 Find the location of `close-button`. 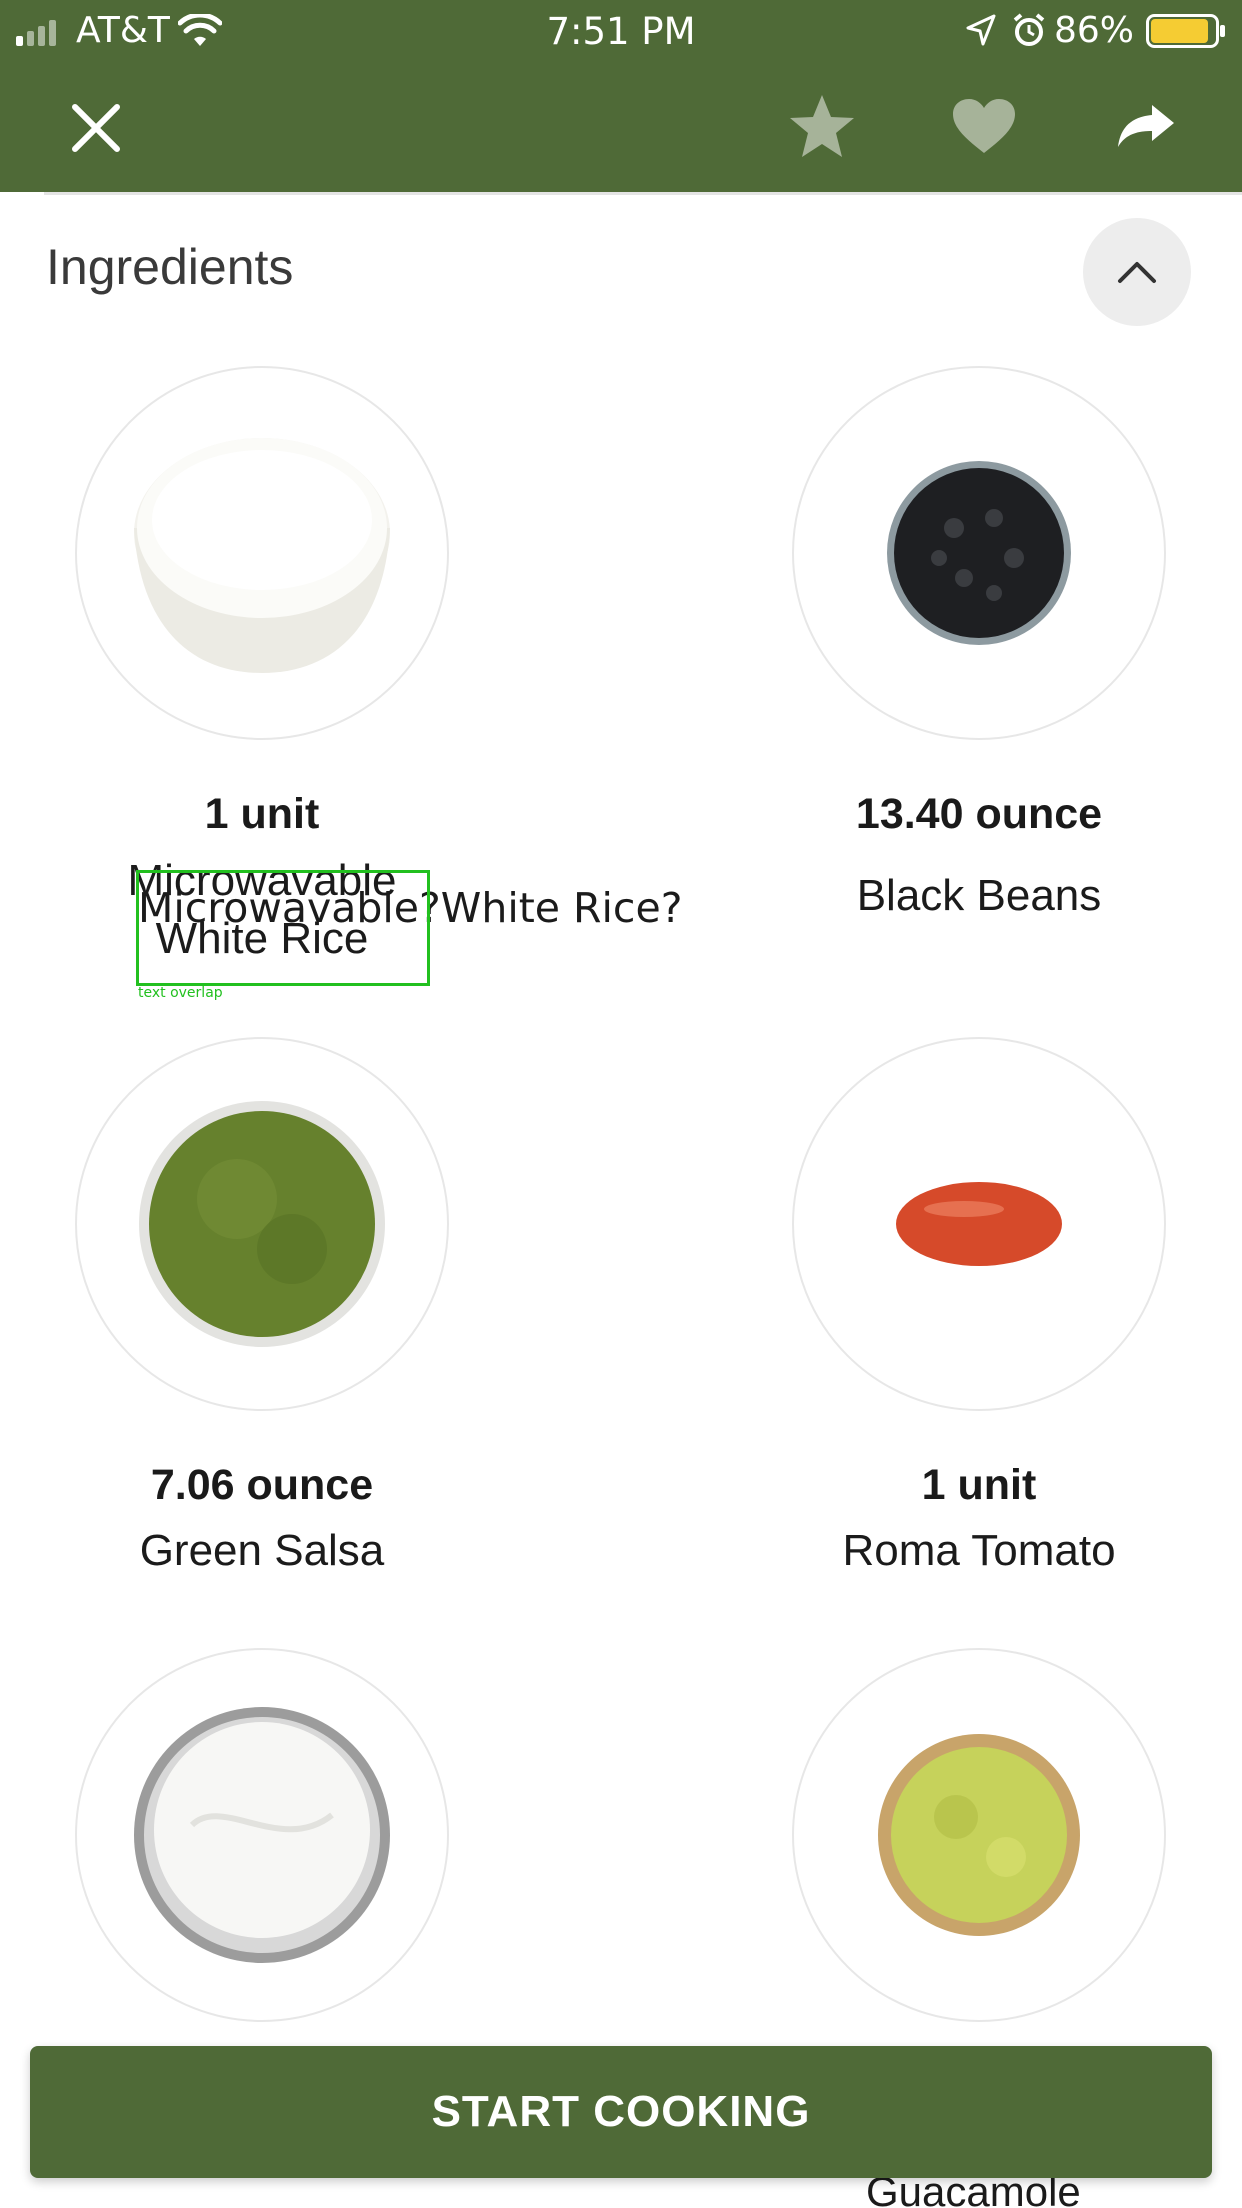

close-button is located at coordinates (96, 128).